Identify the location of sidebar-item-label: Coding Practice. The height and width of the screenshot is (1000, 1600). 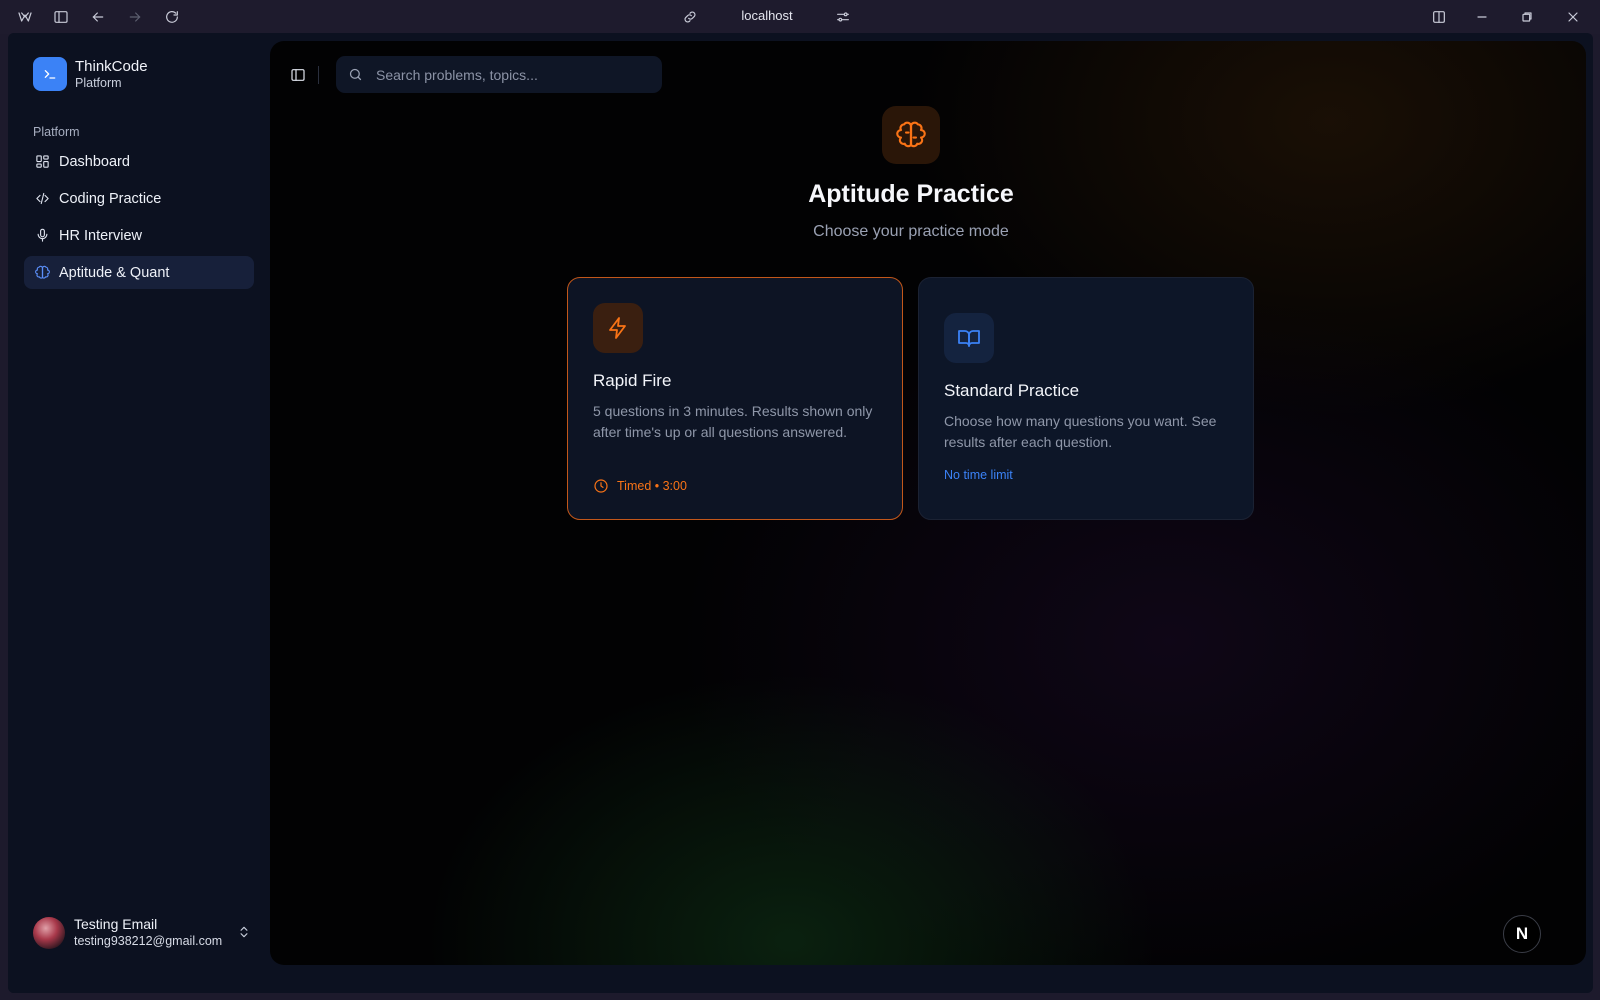
(110, 198).